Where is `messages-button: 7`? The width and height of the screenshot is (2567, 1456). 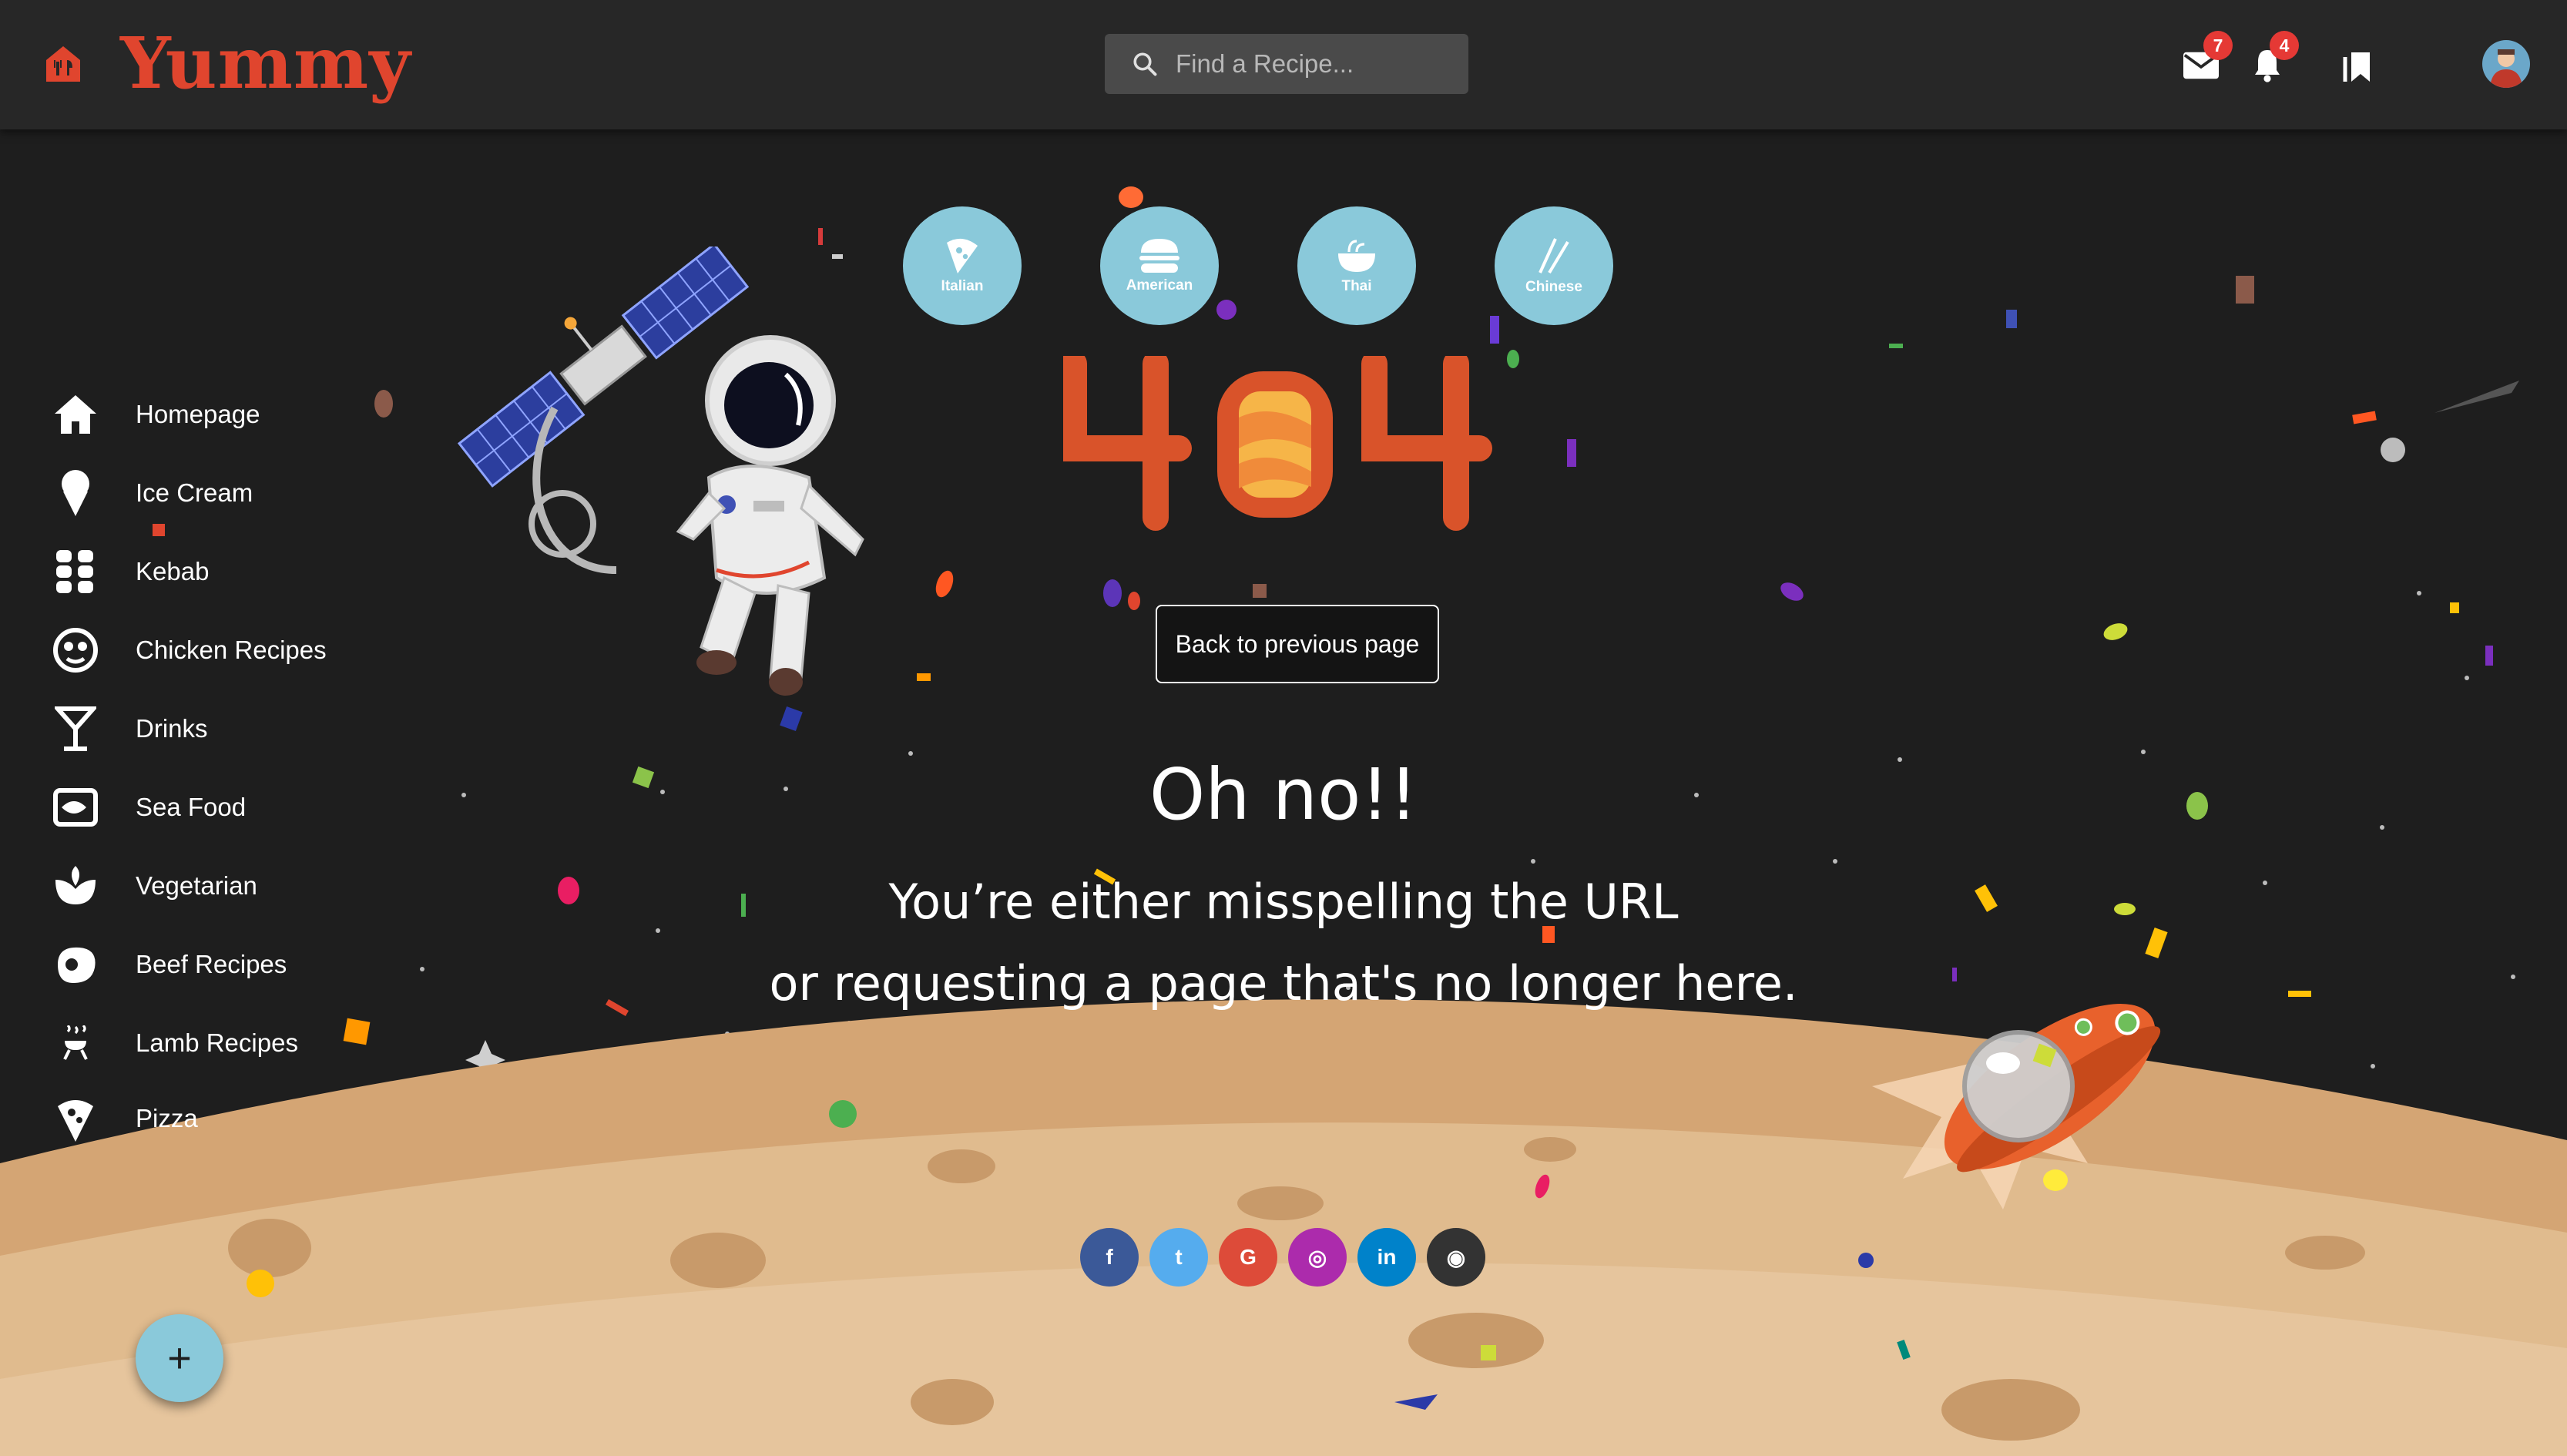 messages-button: 7 is located at coordinates (2203, 61).